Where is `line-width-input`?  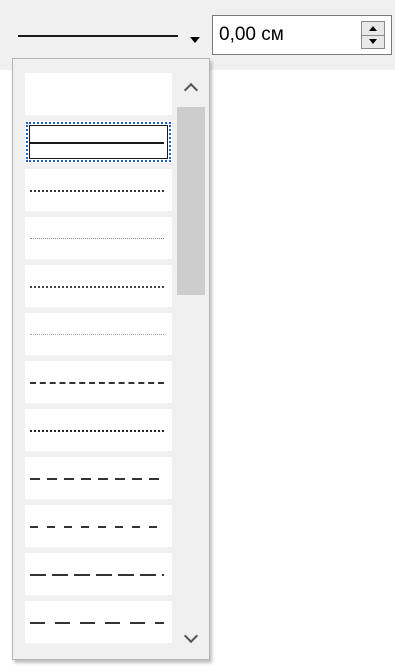
line-width-input is located at coordinates (284, 35).